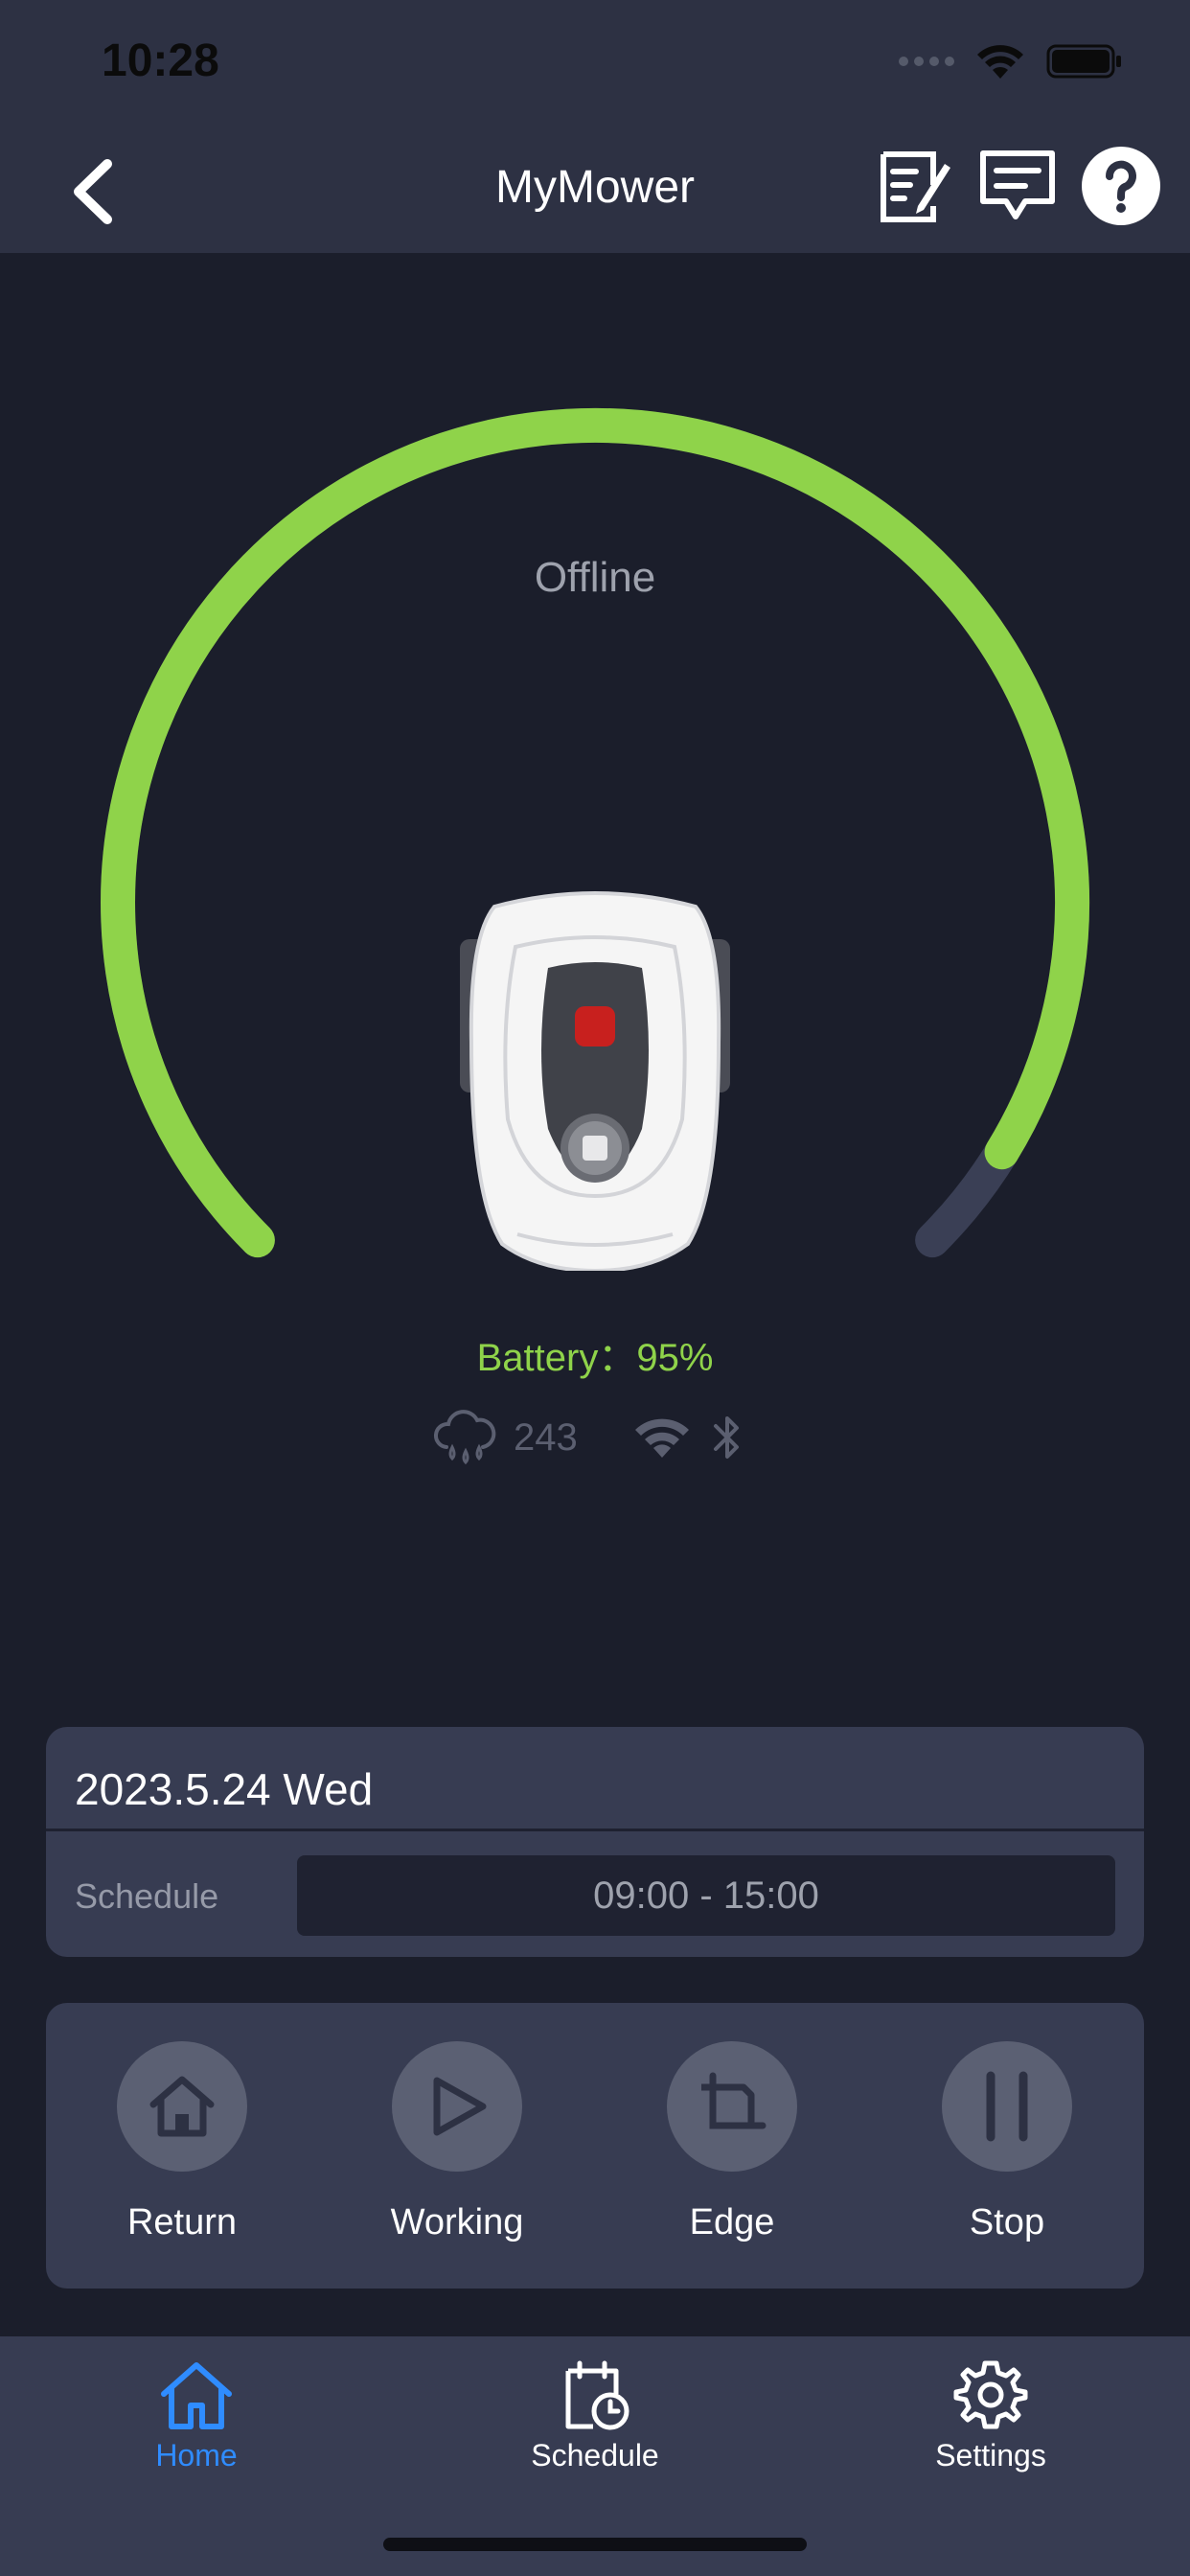 The height and width of the screenshot is (2576, 1190). What do you see at coordinates (147, 1896) in the screenshot?
I see `schedule-label: Schedule` at bounding box center [147, 1896].